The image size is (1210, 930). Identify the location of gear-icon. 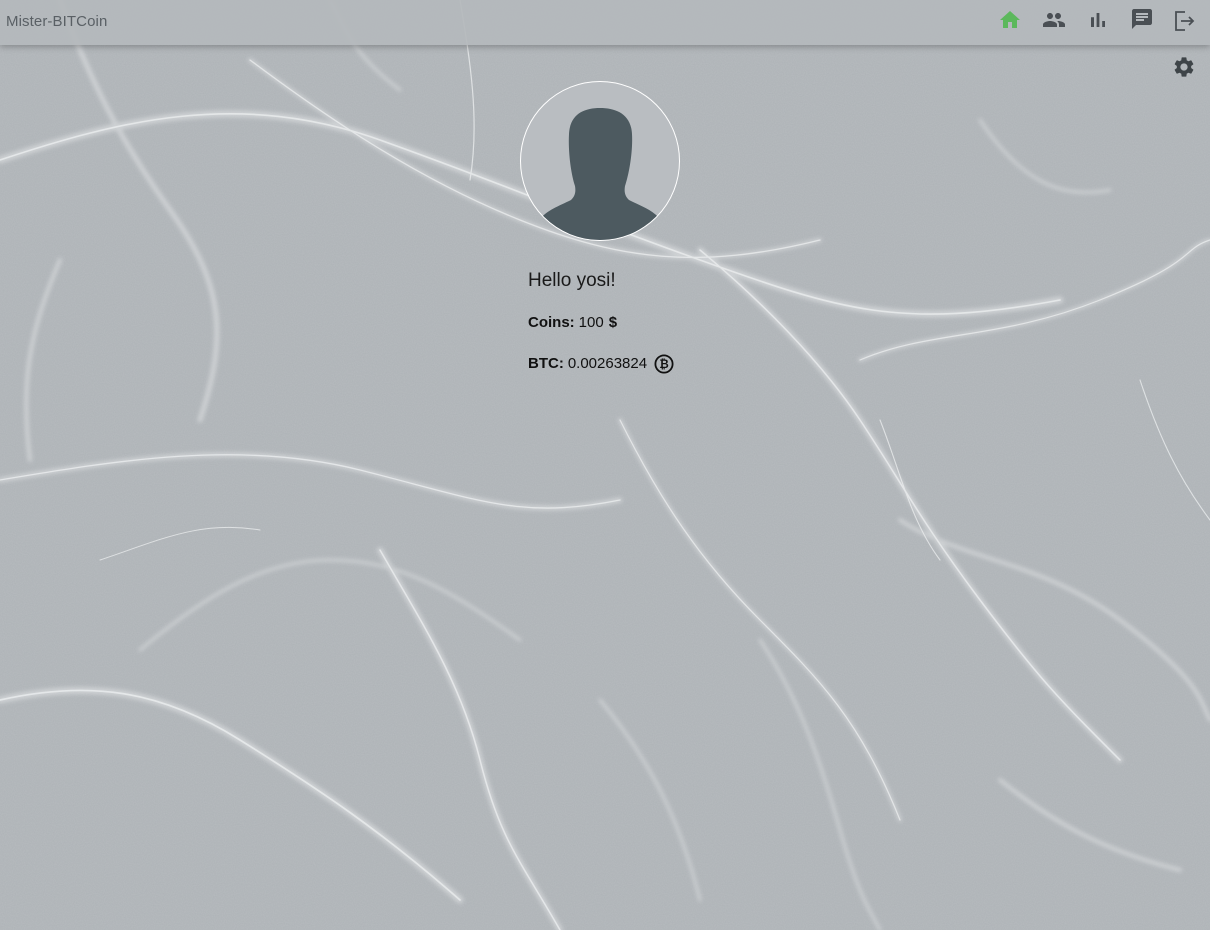
(1184, 67).